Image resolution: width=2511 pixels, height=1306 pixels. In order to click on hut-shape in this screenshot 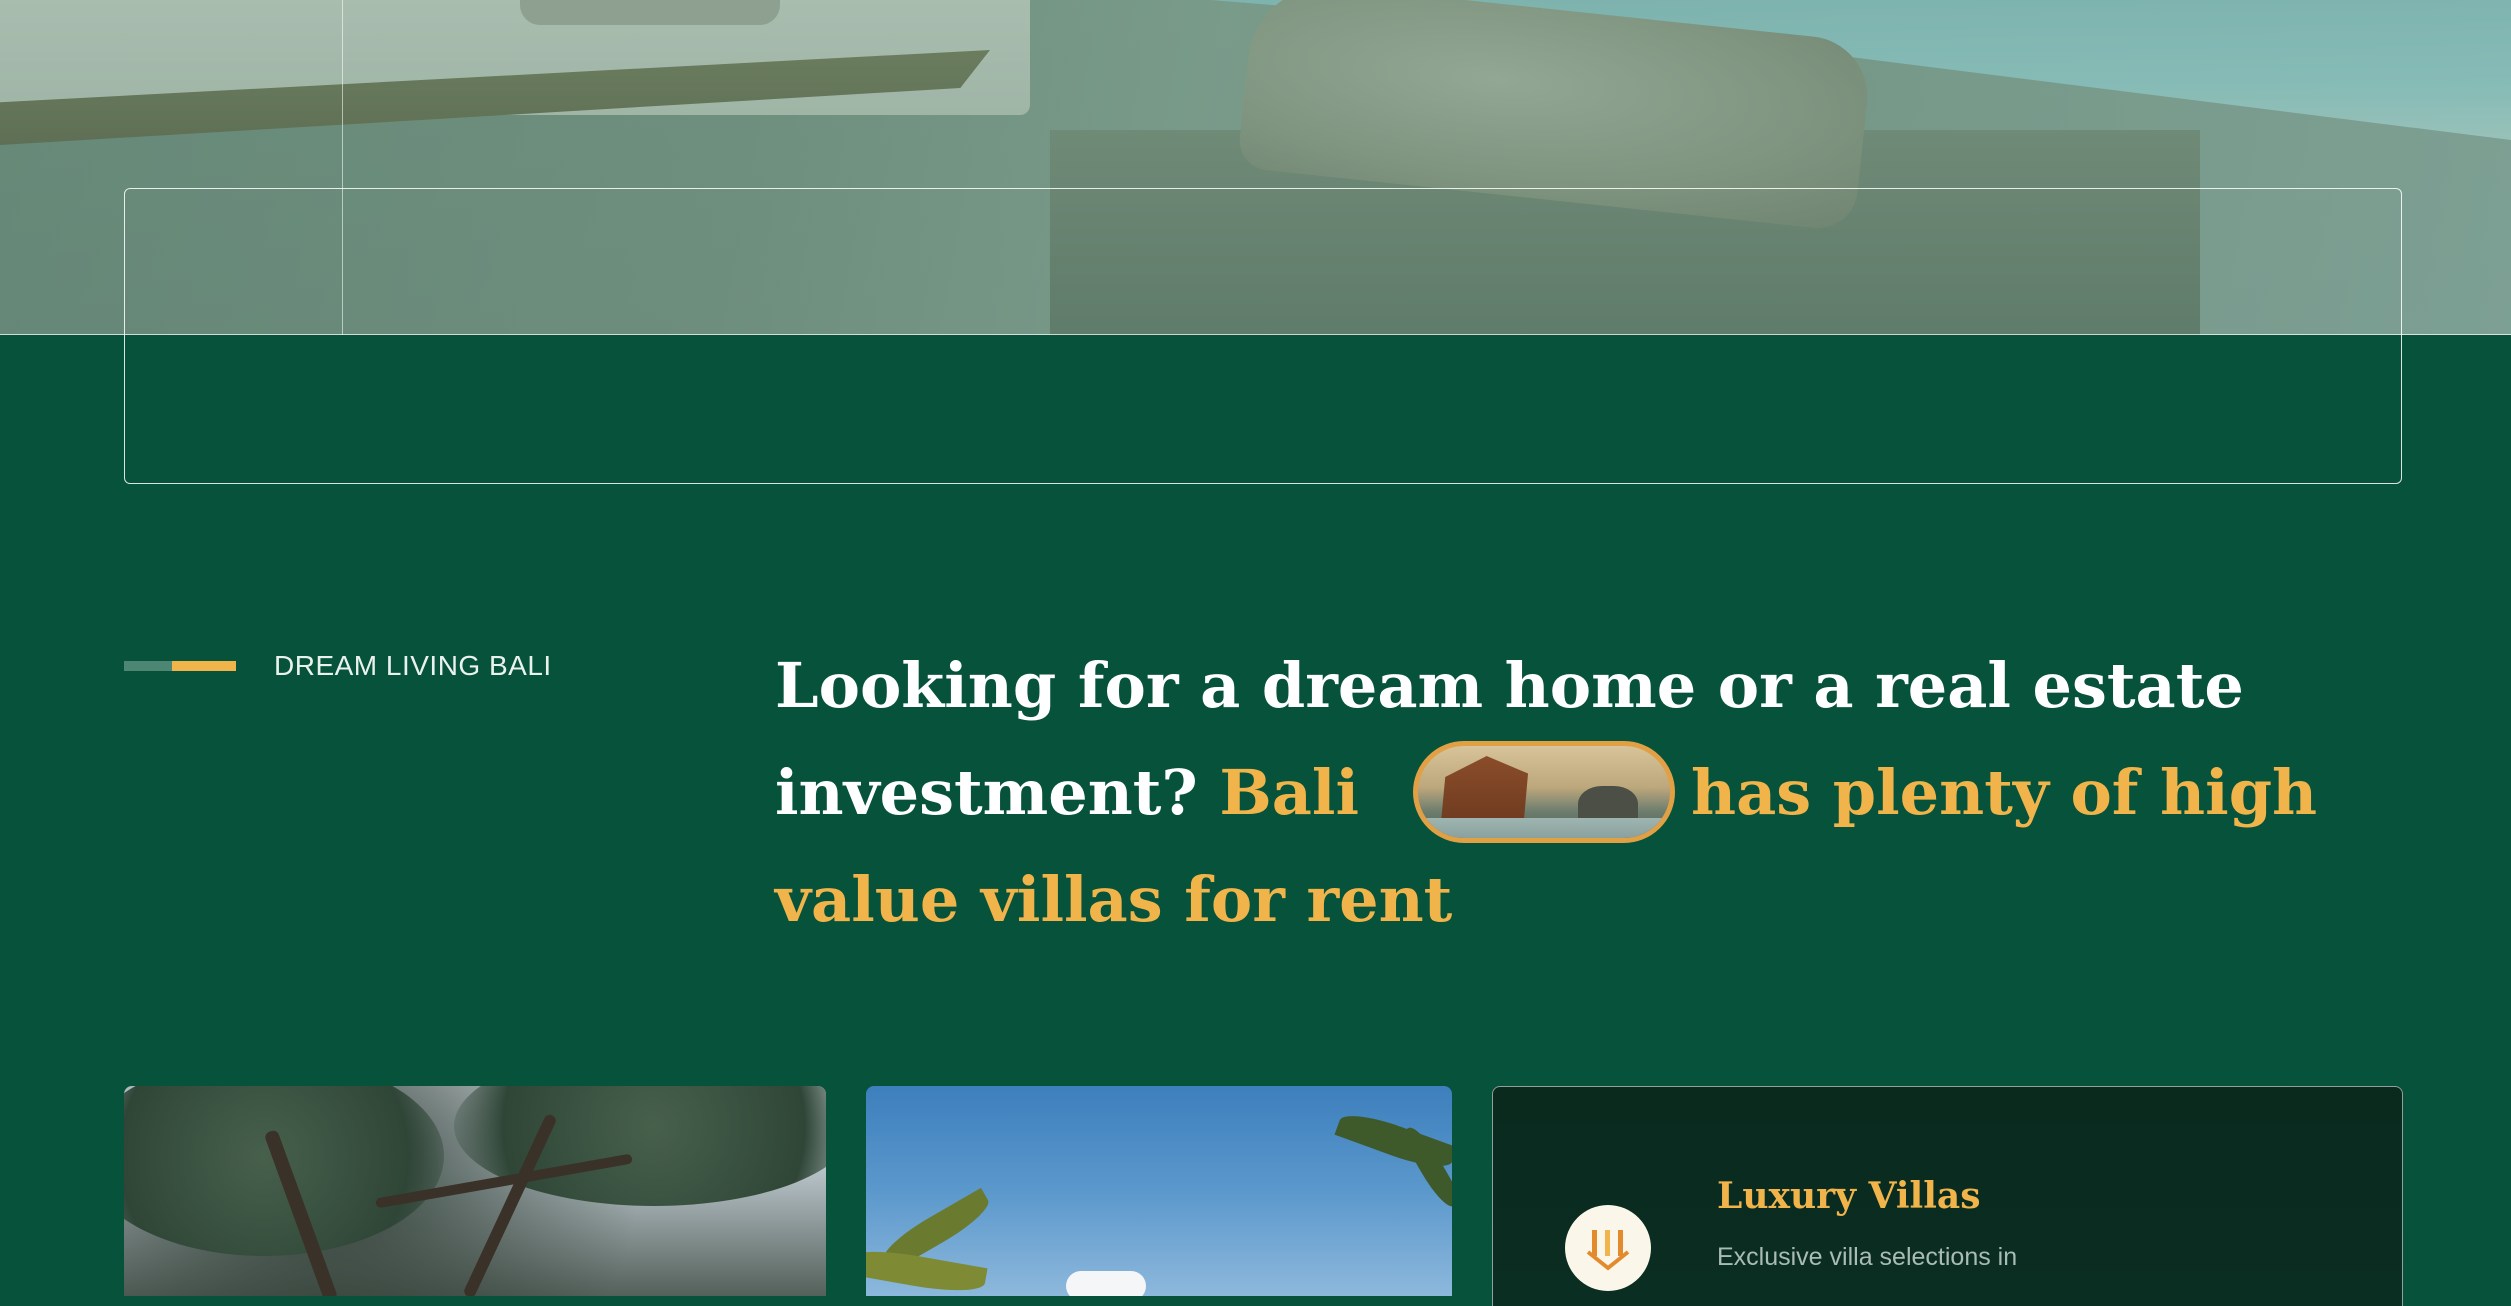, I will do `click(1484, 791)`.